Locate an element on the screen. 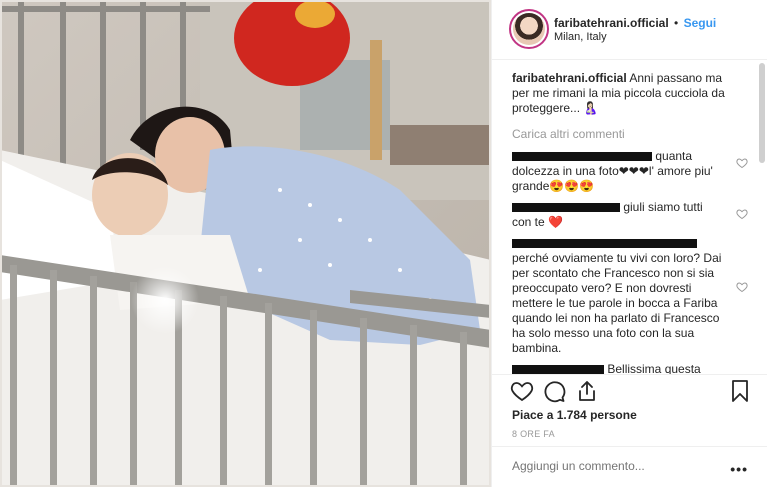  more-options-button: ••• is located at coordinates (739, 469).